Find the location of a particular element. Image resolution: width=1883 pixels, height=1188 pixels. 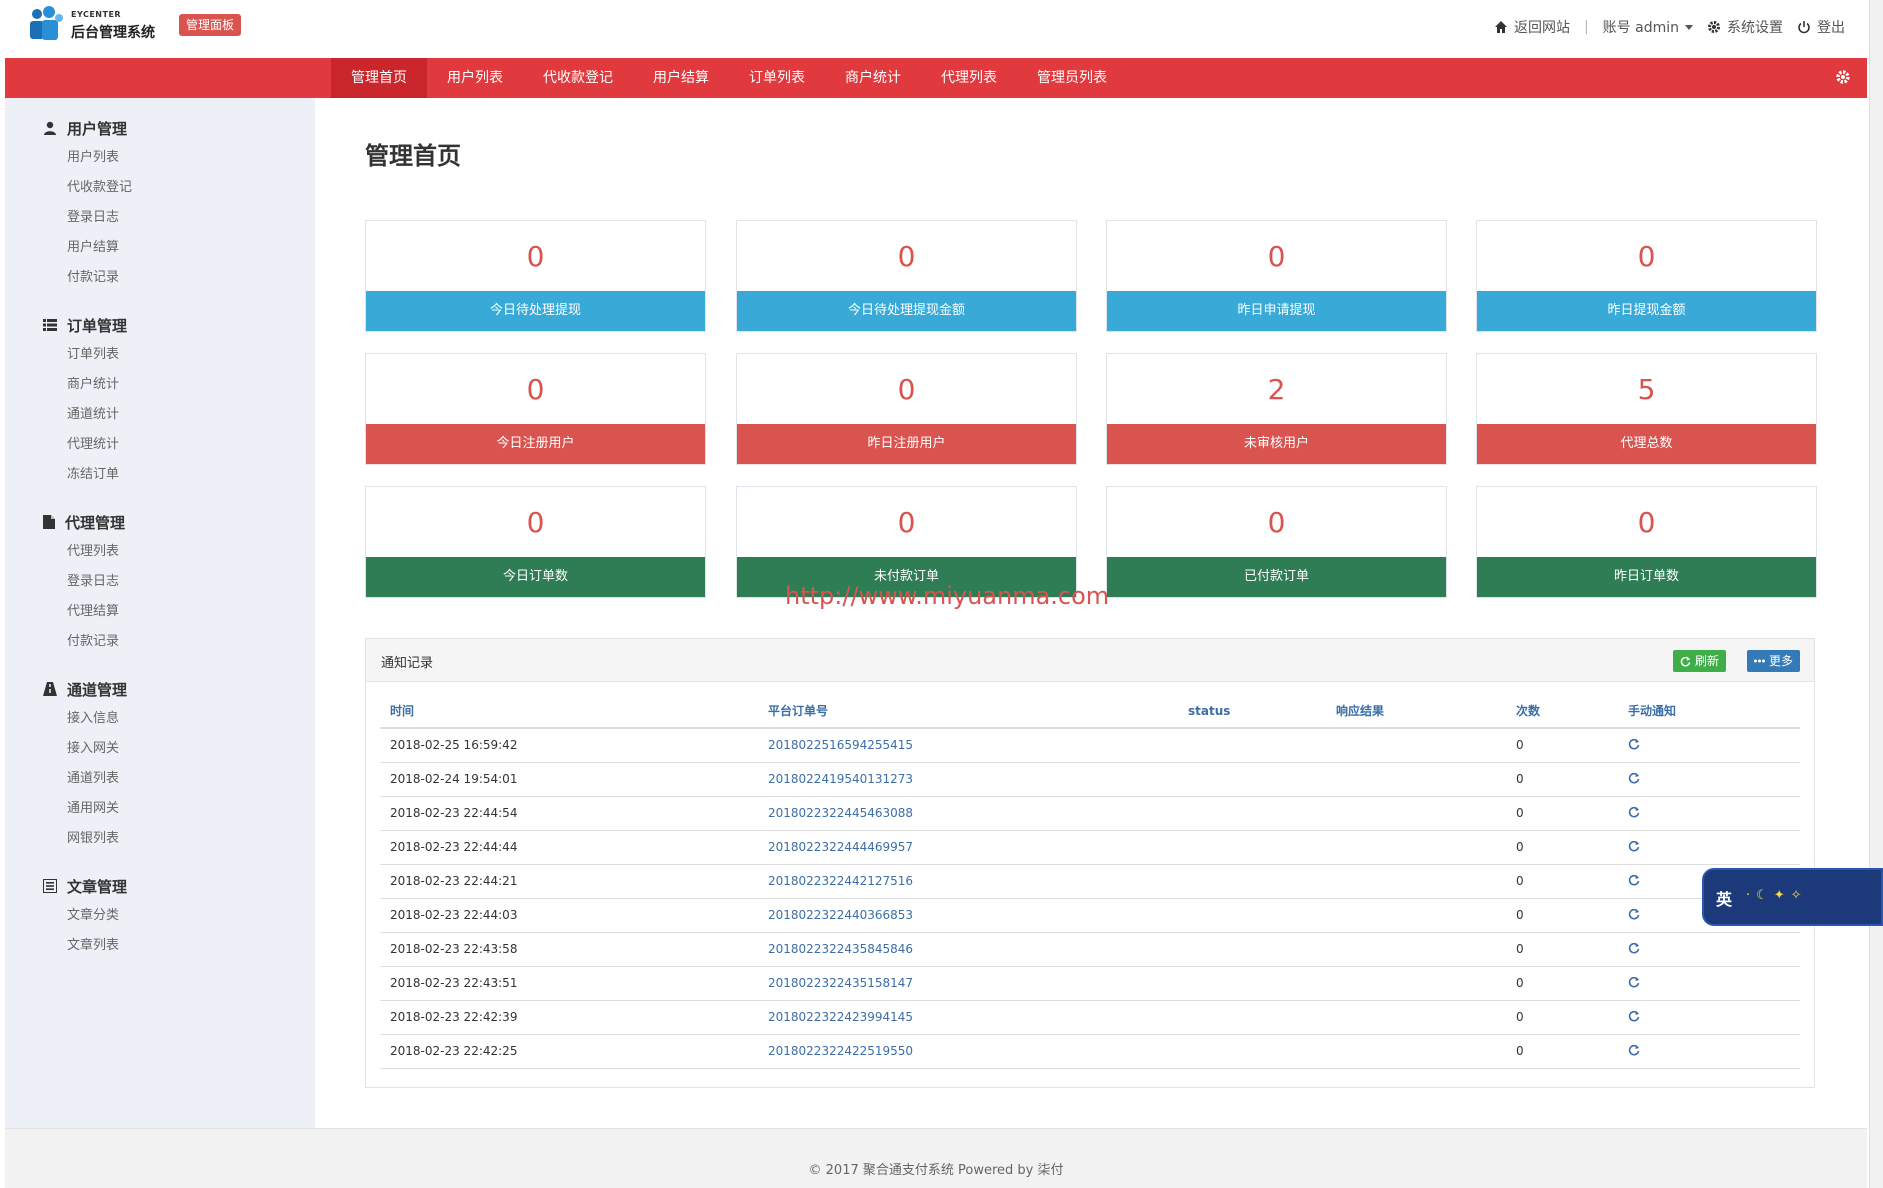

more-button: 更多 is located at coordinates (1773, 661).